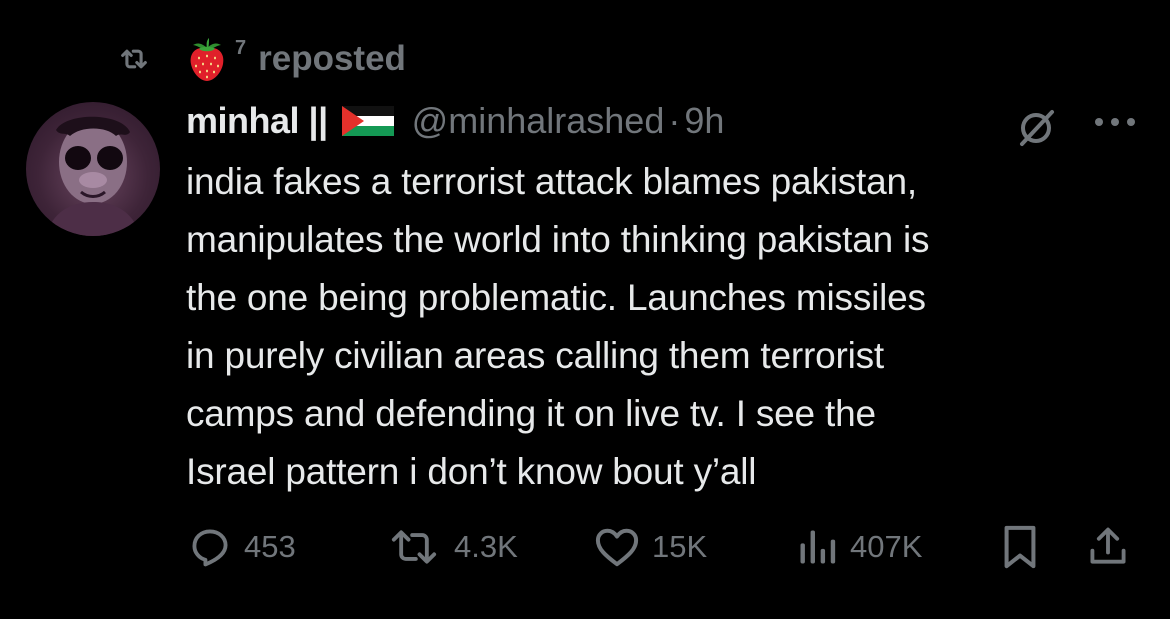  I want to click on bookmark-icon, so click(1020, 547).